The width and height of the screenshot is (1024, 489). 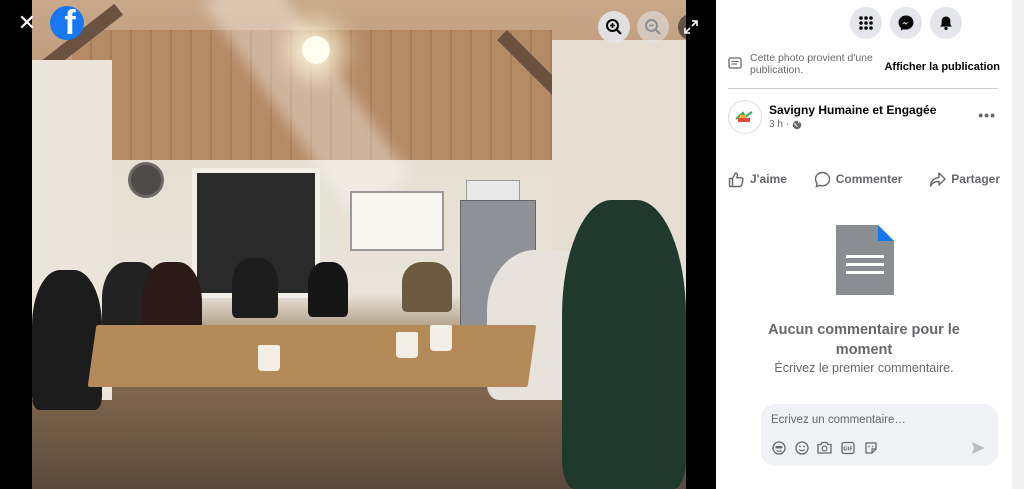 What do you see at coordinates (797, 124) in the screenshot?
I see `globe-icon` at bounding box center [797, 124].